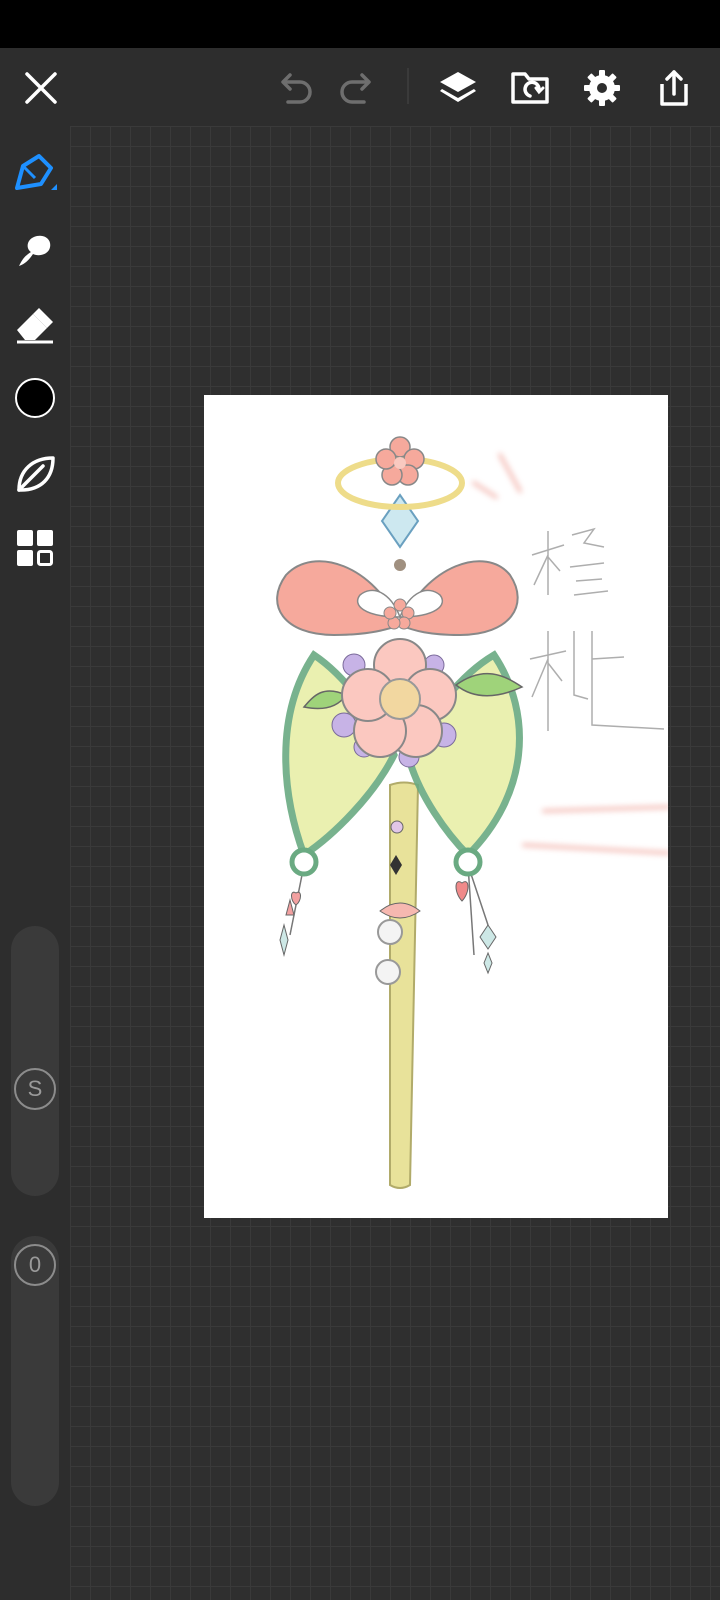 The width and height of the screenshot is (720, 1600). Describe the element at coordinates (530, 88) in the screenshot. I see `import-icon` at that location.